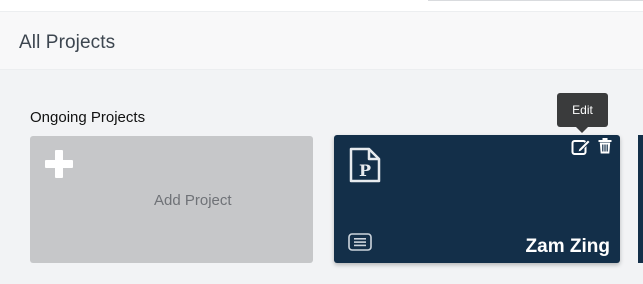  Describe the element at coordinates (640, 199) in the screenshot. I see `next-project-card` at that location.